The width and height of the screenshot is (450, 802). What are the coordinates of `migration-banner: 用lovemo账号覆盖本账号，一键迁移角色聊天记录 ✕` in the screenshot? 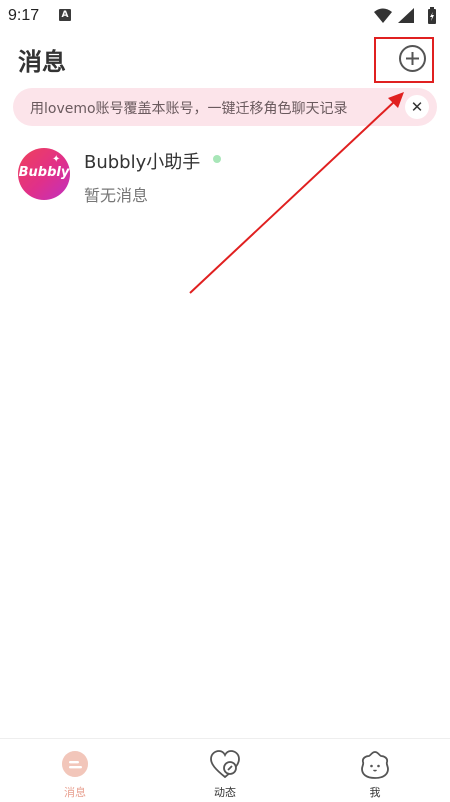 It's located at (225, 107).